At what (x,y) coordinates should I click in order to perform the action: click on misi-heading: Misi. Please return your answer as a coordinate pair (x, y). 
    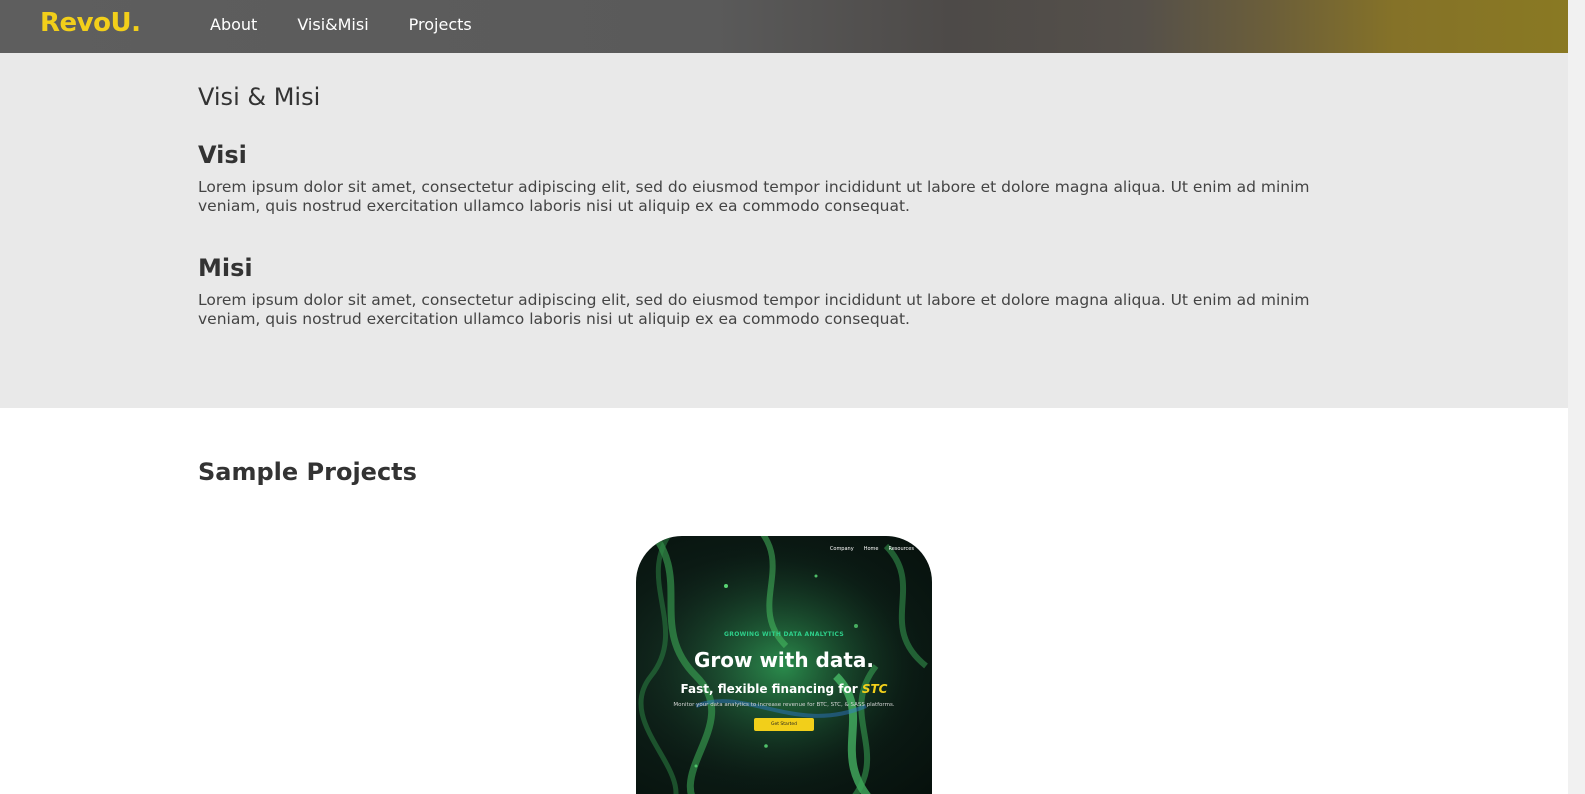
    Looking at the image, I should click on (225, 268).